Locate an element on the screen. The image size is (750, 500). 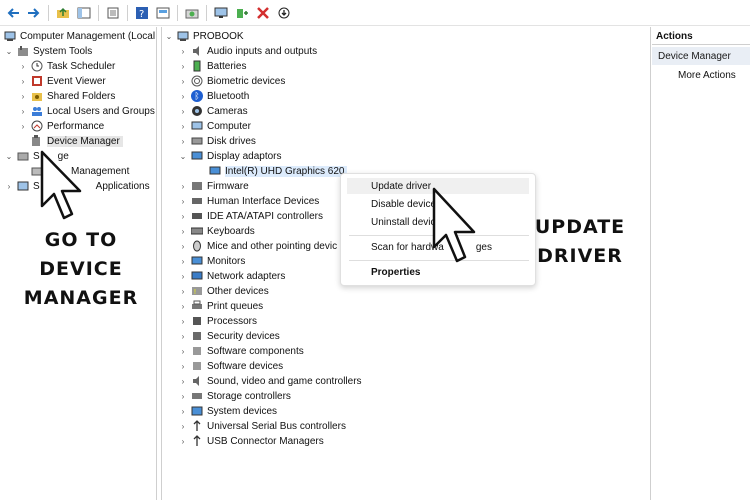
category-cameras: › Cameras is located at coordinates (213, 111).